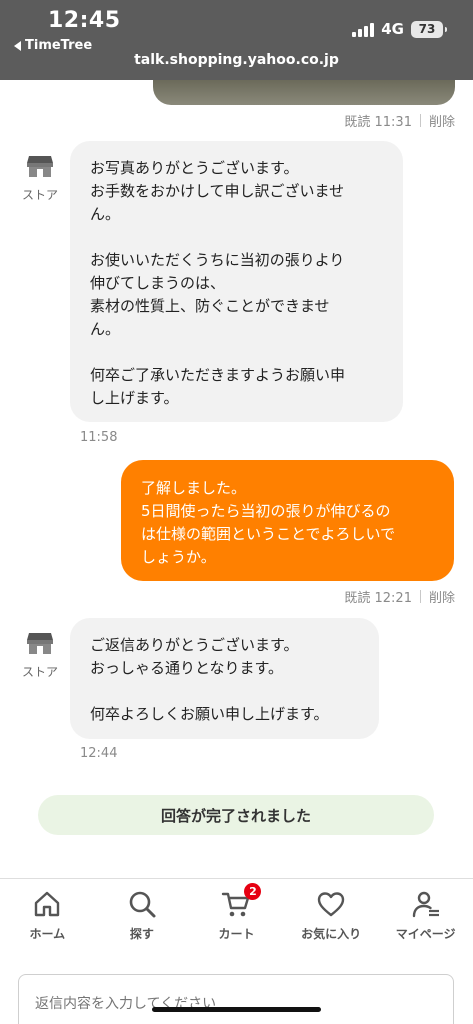  I want to click on nav-cart: 2 カート, so click(236, 919).